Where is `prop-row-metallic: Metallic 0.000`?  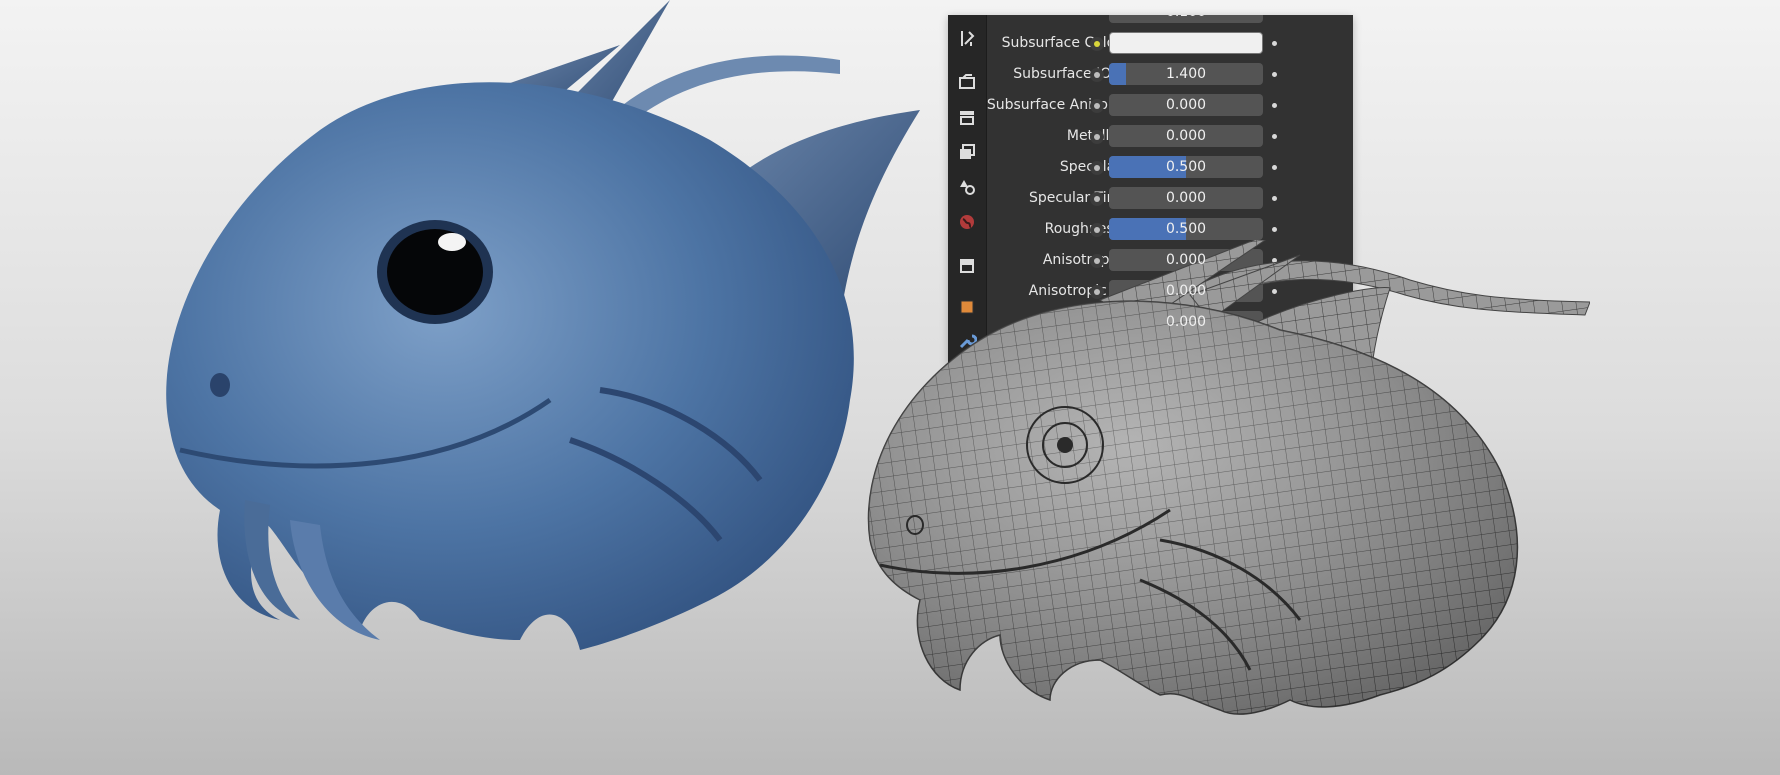
prop-row-metallic: Metallic 0.000 is located at coordinates (1169, 137).